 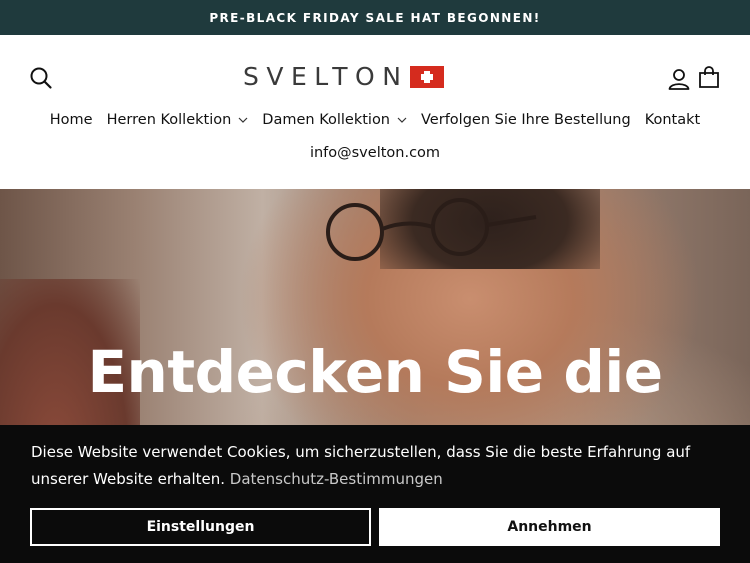 I want to click on nav-item-home: Home, so click(x=71, y=120).